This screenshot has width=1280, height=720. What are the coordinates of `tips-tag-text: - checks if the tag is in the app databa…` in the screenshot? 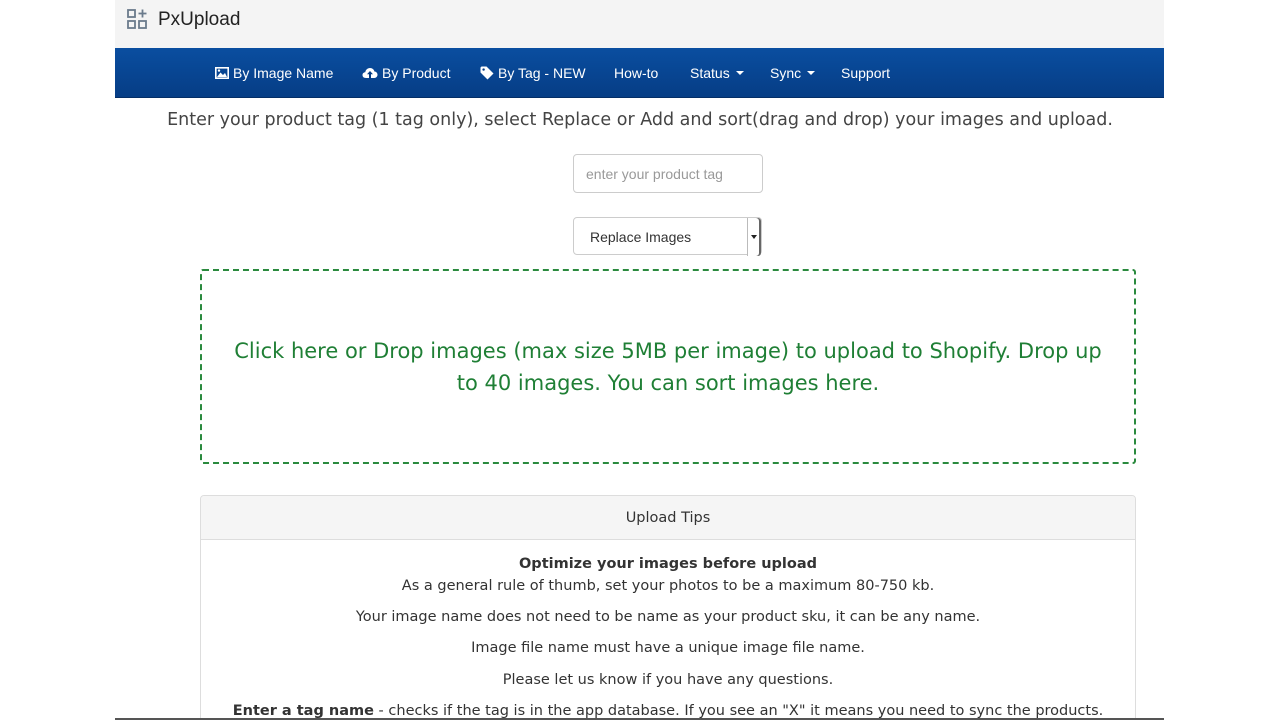 It's located at (738, 711).